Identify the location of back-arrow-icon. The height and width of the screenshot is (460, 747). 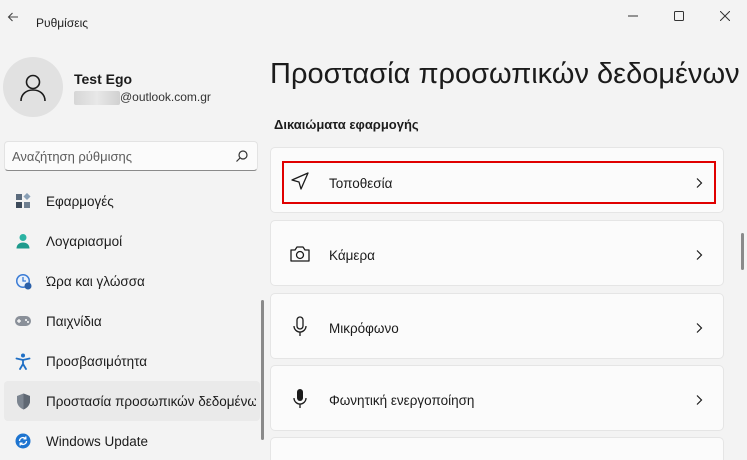
(12, 17).